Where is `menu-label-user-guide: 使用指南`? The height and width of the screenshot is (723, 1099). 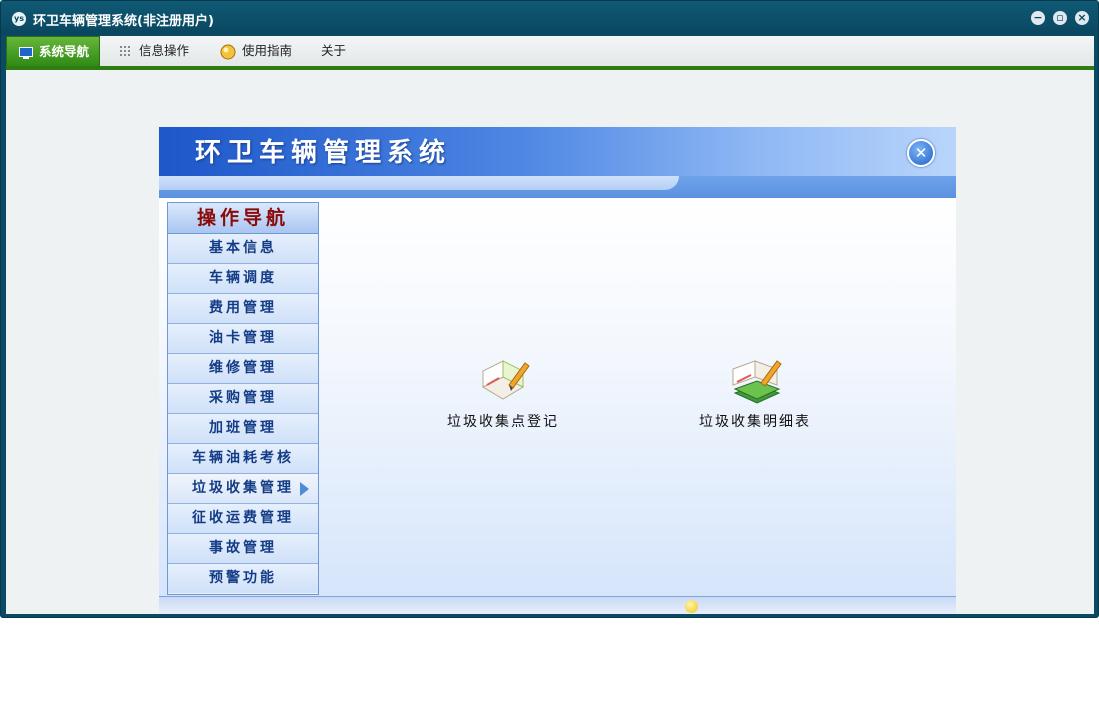
menu-label-user-guide: 使用指南 is located at coordinates (267, 50).